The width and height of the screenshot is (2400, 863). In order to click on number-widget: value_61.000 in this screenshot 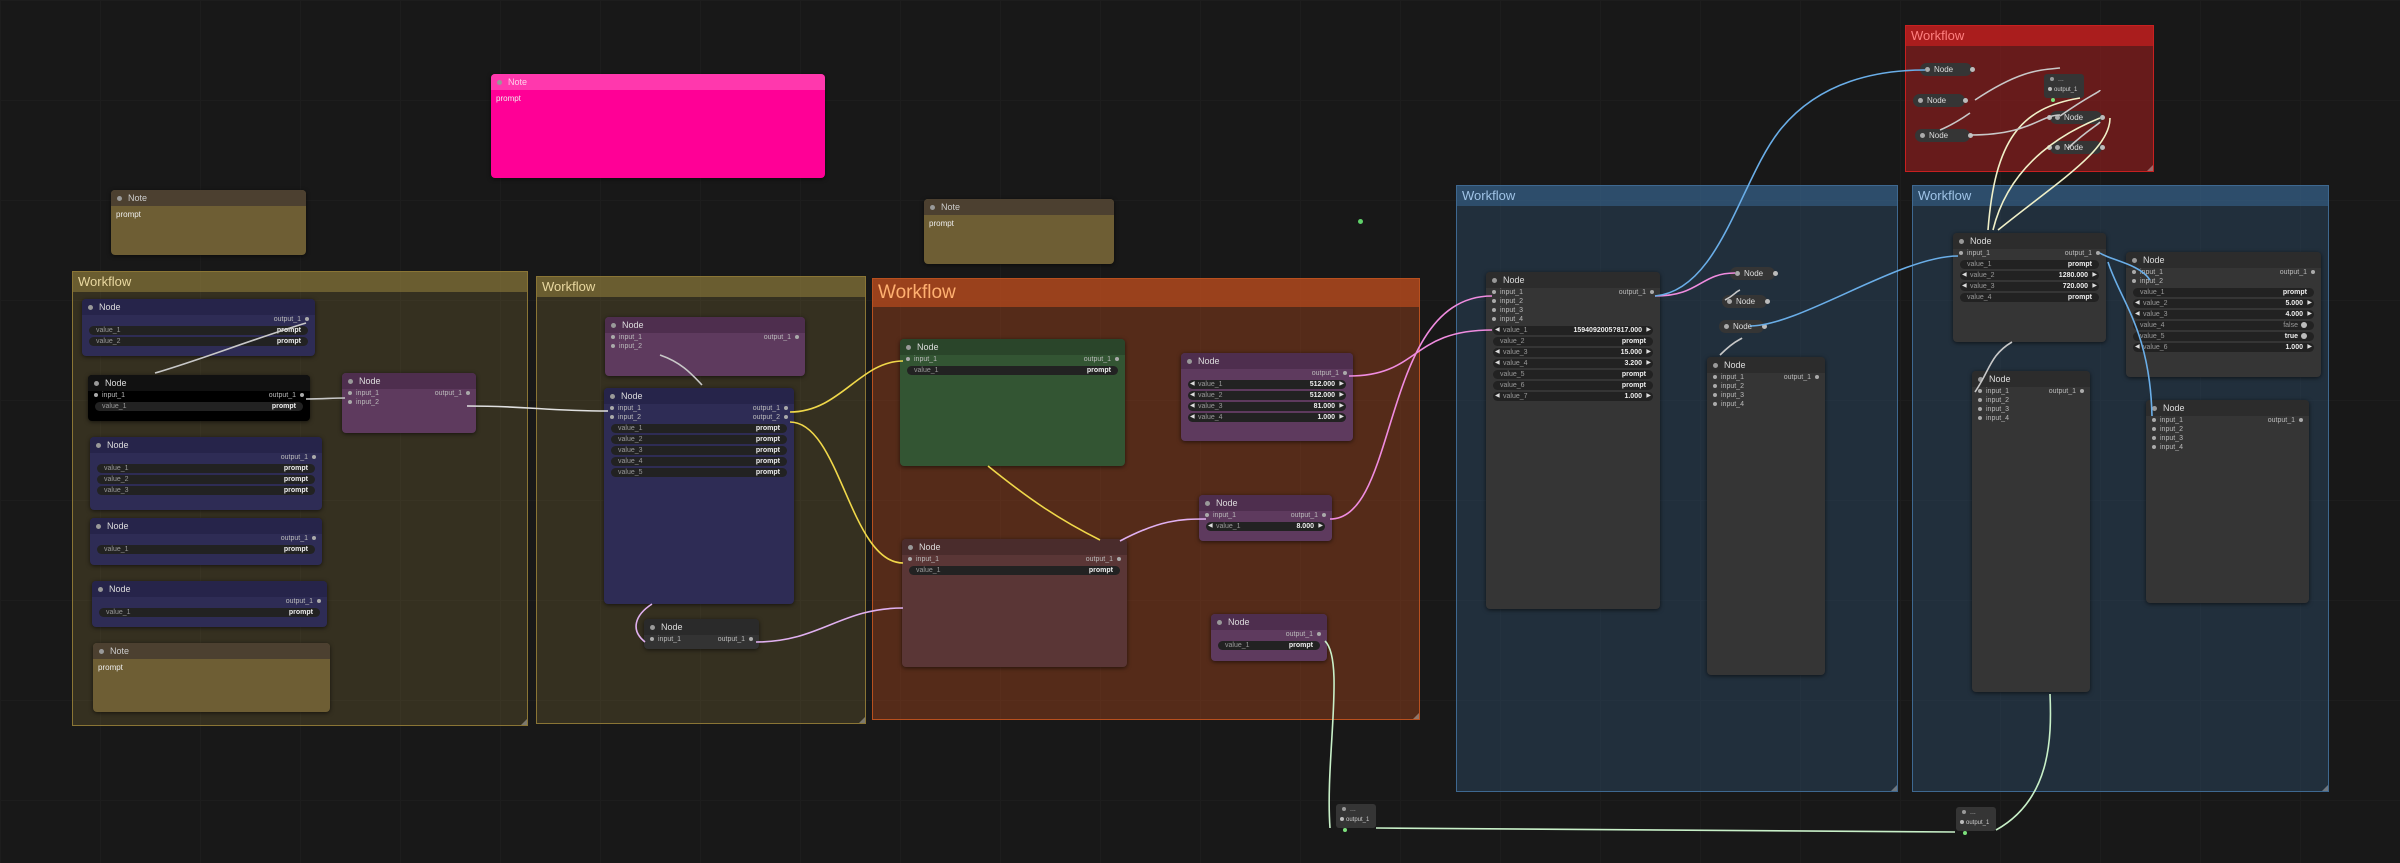, I will do `click(2223, 347)`.